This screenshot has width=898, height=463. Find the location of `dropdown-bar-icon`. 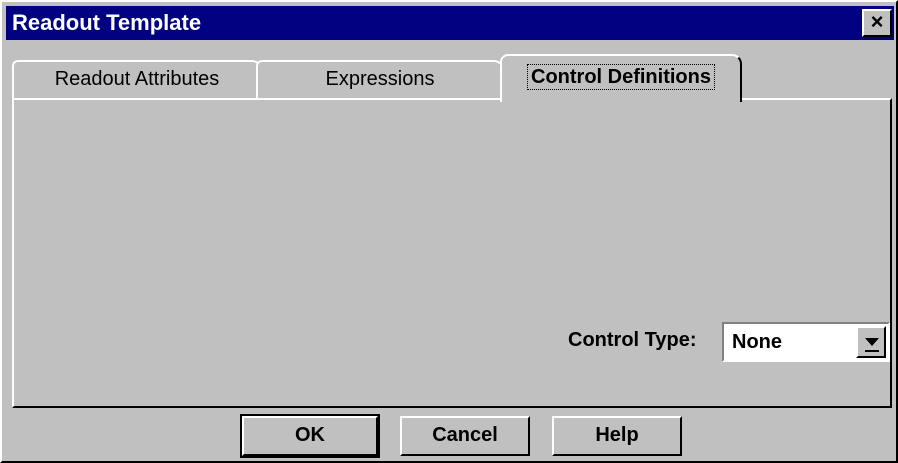

dropdown-bar-icon is located at coordinates (872, 351).